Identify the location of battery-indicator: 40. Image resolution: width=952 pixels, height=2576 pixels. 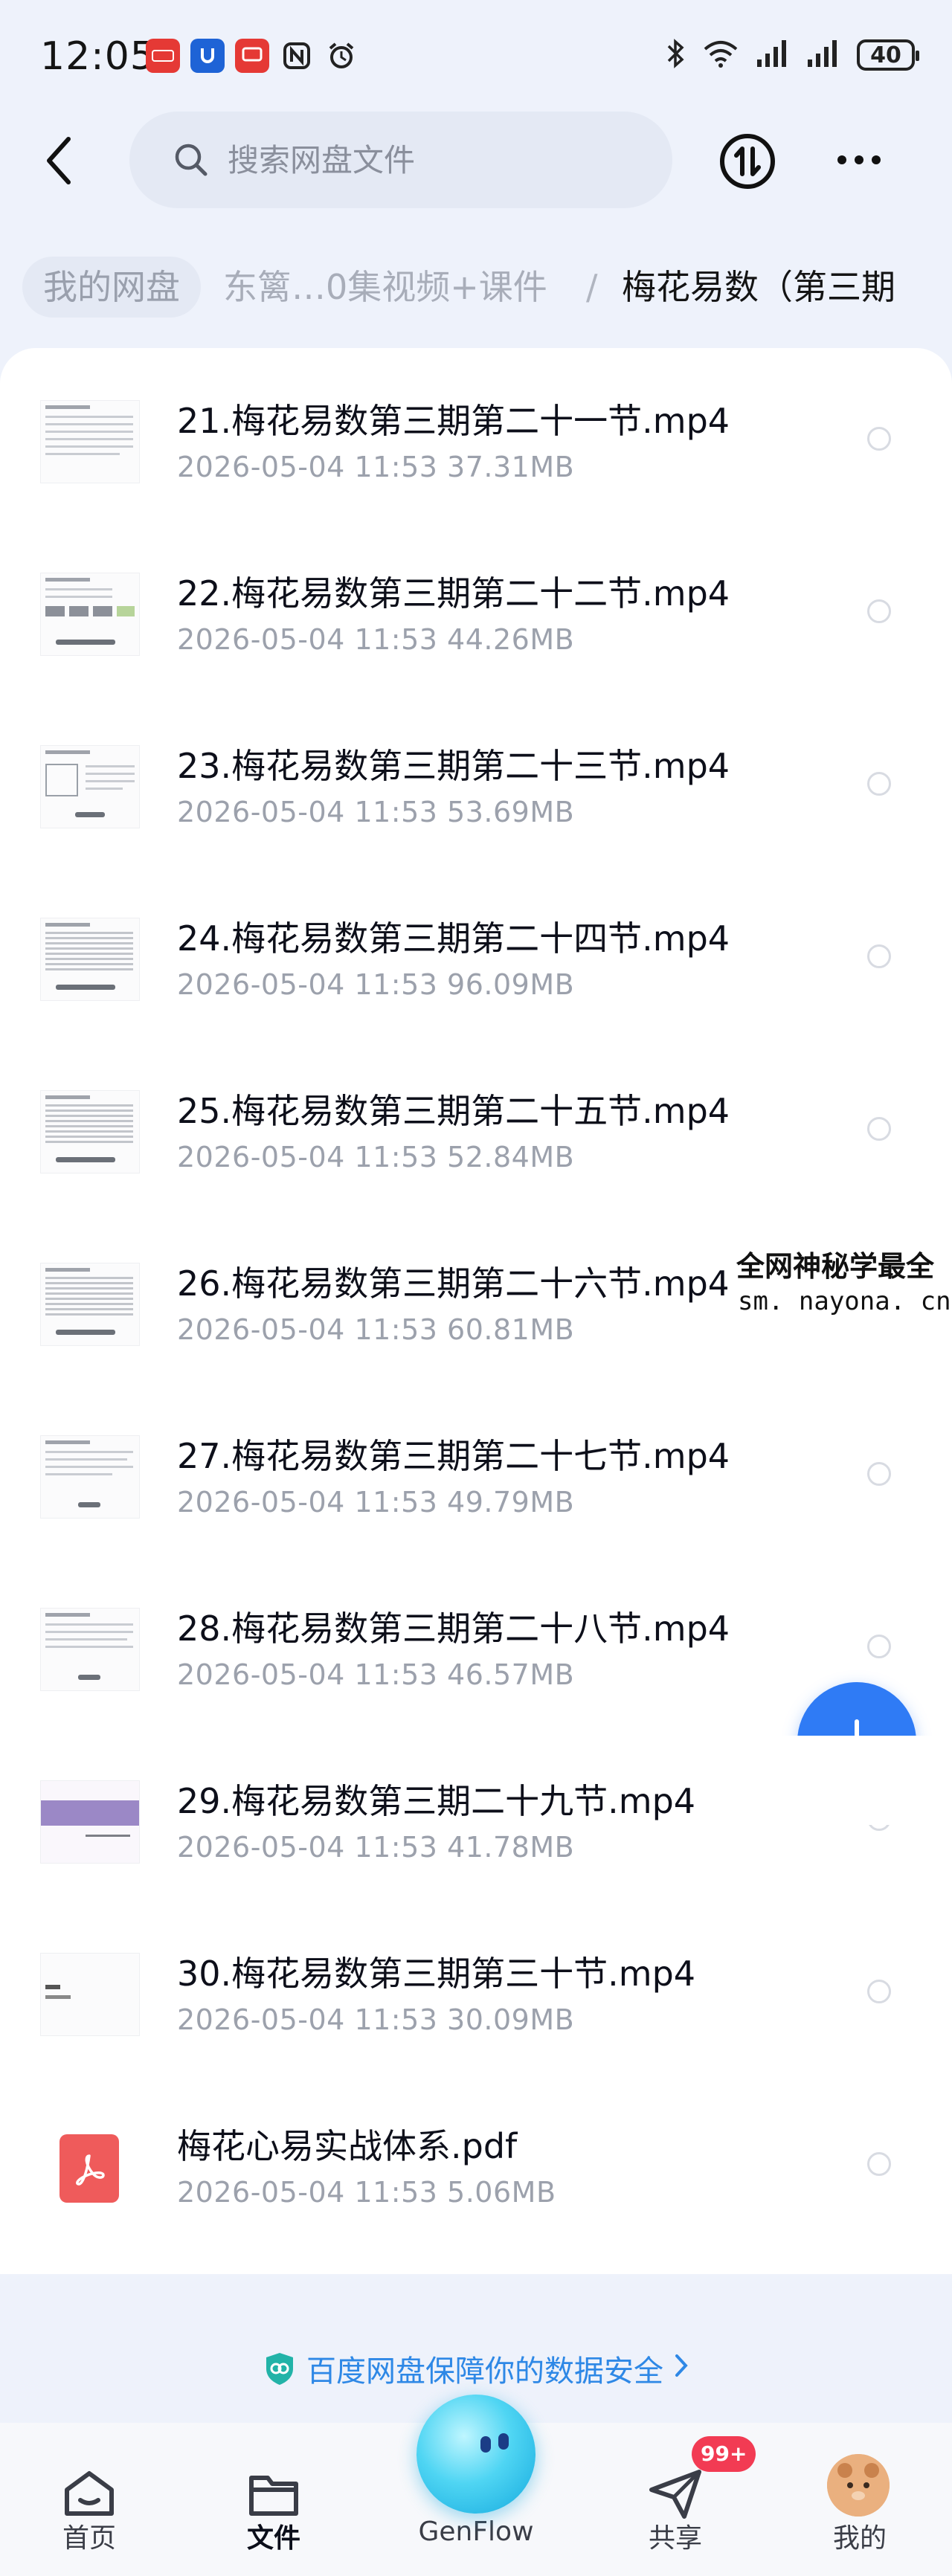
(888, 55).